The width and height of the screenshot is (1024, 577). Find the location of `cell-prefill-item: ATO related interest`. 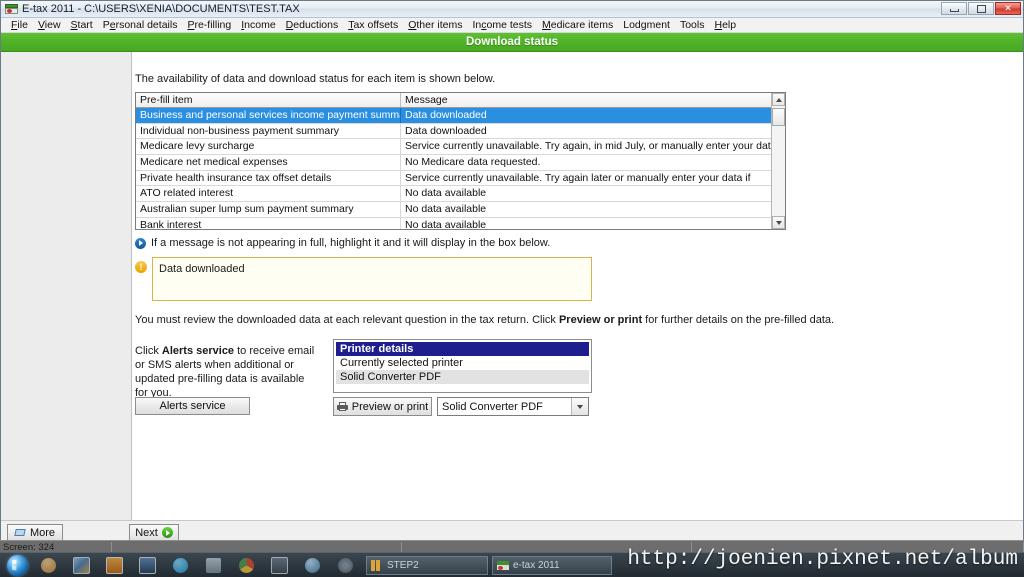

cell-prefill-item: ATO related interest is located at coordinates (268, 194).